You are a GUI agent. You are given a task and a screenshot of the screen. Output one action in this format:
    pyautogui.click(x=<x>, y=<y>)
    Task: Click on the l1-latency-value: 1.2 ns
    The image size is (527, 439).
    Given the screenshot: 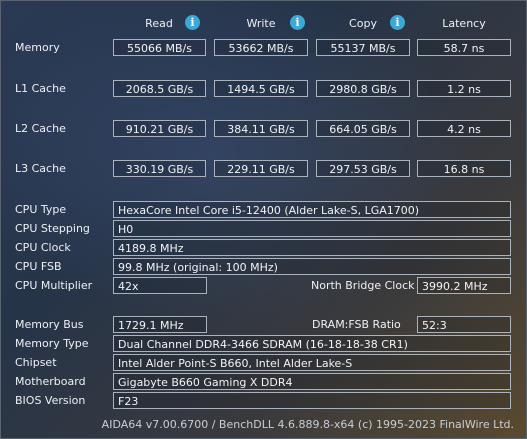 What is the action you would take?
    pyautogui.click(x=464, y=88)
    